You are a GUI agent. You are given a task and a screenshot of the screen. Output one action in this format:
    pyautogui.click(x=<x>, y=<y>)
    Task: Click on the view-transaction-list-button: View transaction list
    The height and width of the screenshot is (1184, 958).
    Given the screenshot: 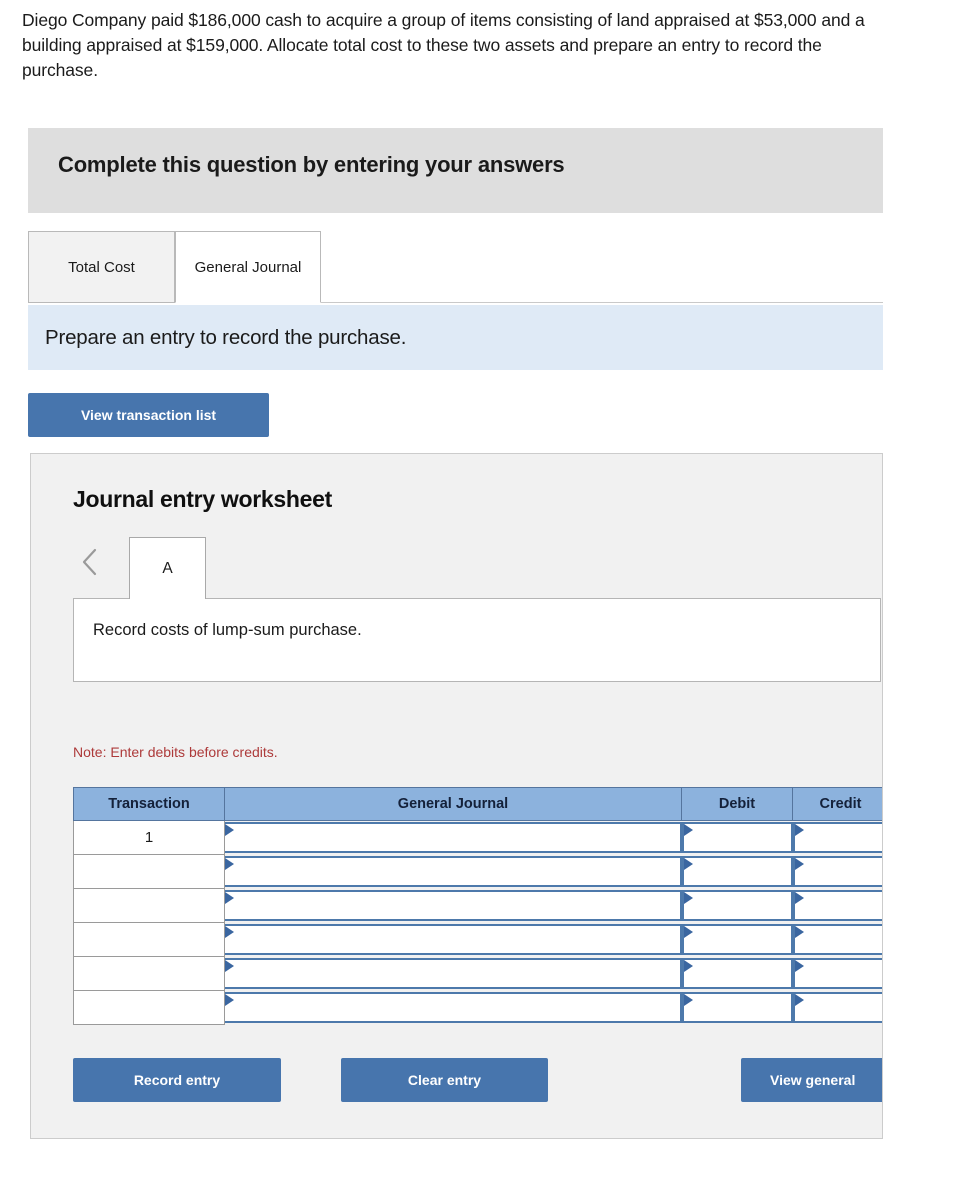 What is the action you would take?
    pyautogui.click(x=148, y=415)
    